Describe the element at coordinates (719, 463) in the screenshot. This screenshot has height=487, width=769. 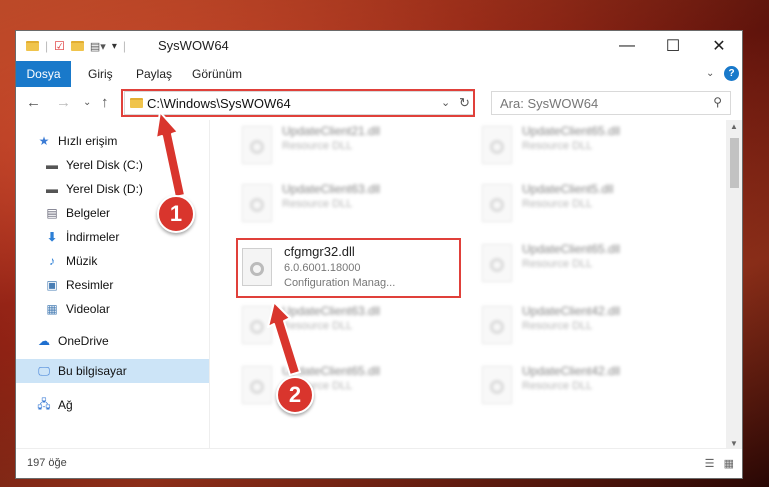
I see `view-toggle: ☰ ▦` at that location.